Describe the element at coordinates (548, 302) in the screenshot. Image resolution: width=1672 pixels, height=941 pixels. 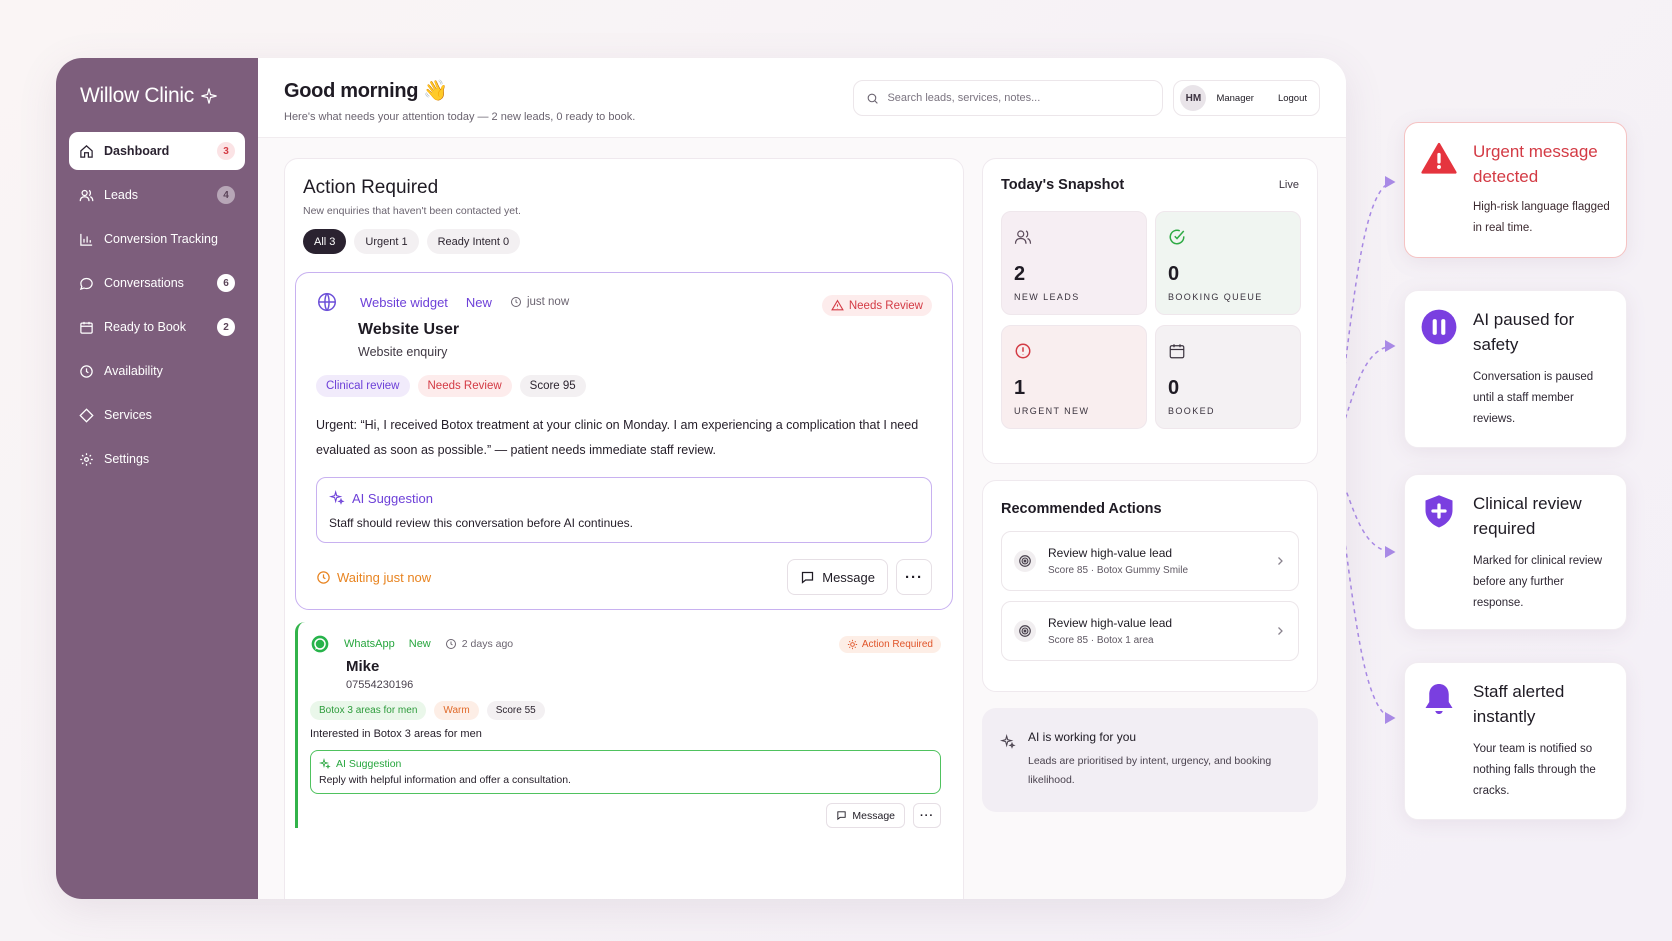
I see `lead-time-text: just now` at that location.